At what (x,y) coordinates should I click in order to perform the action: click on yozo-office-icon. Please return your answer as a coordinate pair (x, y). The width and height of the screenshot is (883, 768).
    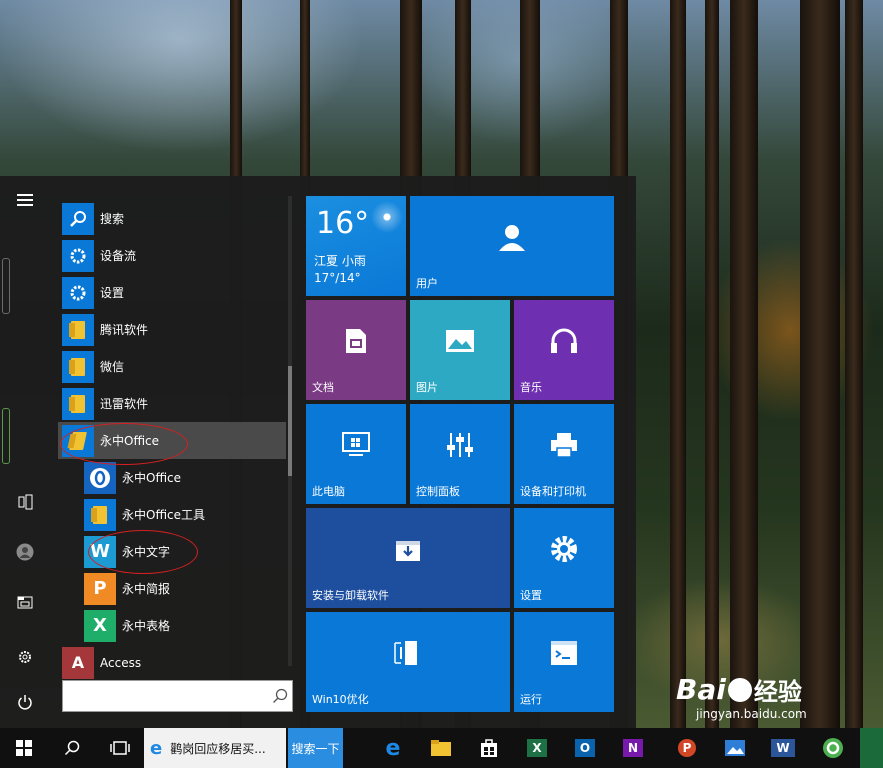
    Looking at the image, I should click on (100, 477).